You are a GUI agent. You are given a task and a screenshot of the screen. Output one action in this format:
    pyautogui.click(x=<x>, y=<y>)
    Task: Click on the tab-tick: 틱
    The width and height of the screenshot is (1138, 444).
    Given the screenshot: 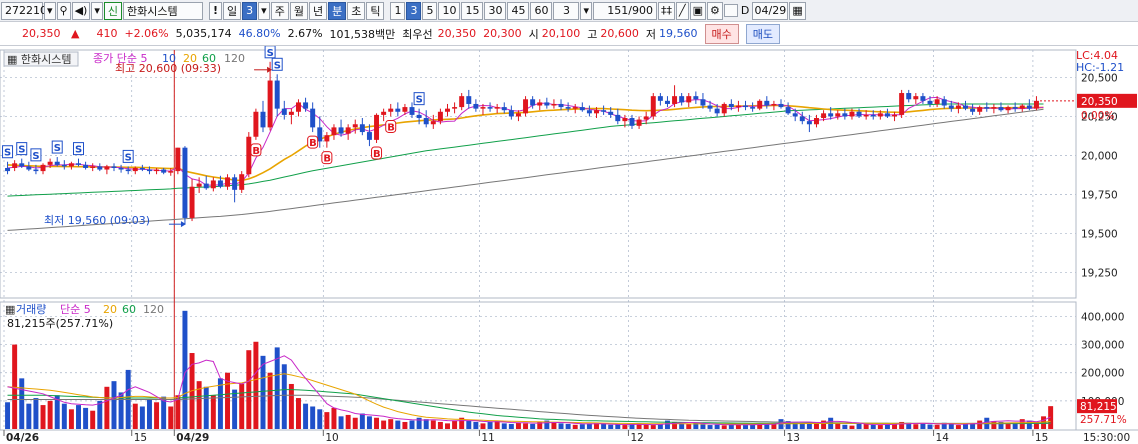 What is the action you would take?
    pyautogui.click(x=375, y=10)
    